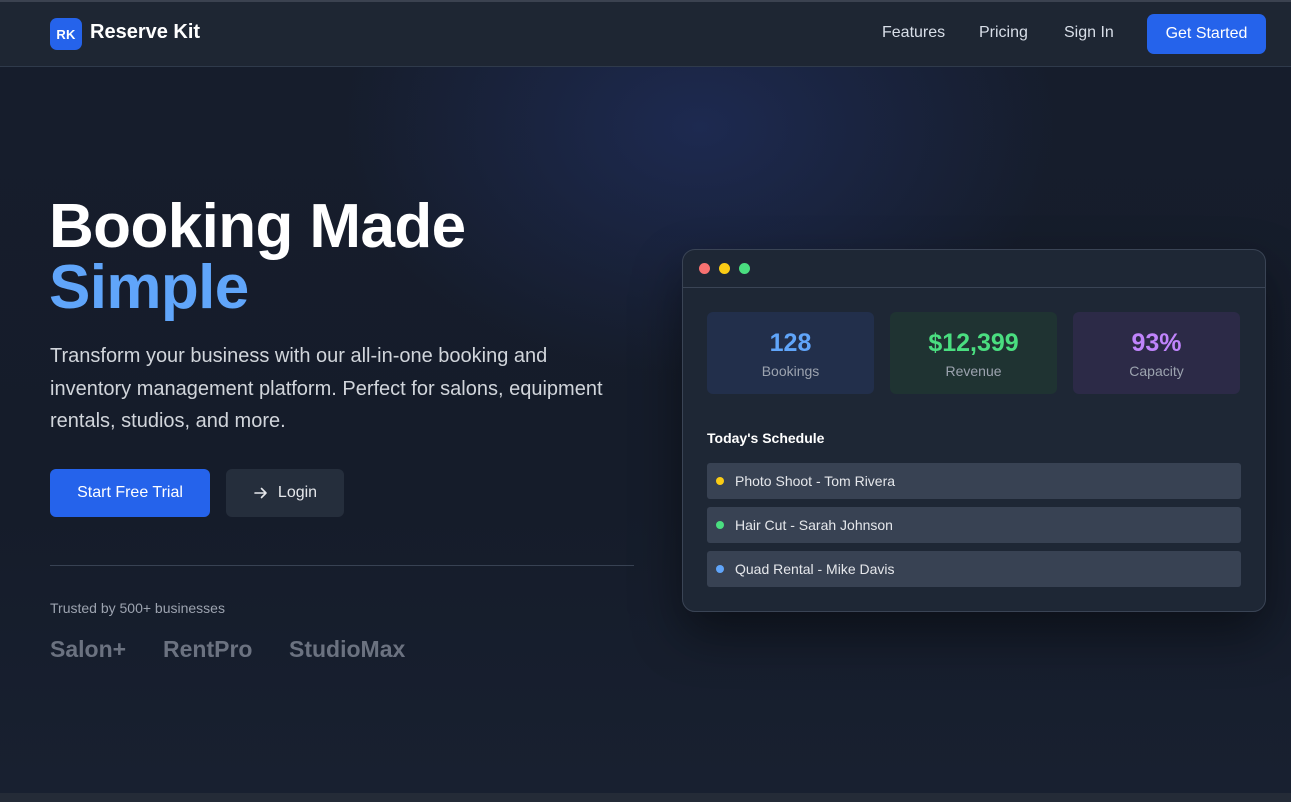  What do you see at coordinates (724, 268) in the screenshot?
I see `minimize-dot-icon` at bounding box center [724, 268].